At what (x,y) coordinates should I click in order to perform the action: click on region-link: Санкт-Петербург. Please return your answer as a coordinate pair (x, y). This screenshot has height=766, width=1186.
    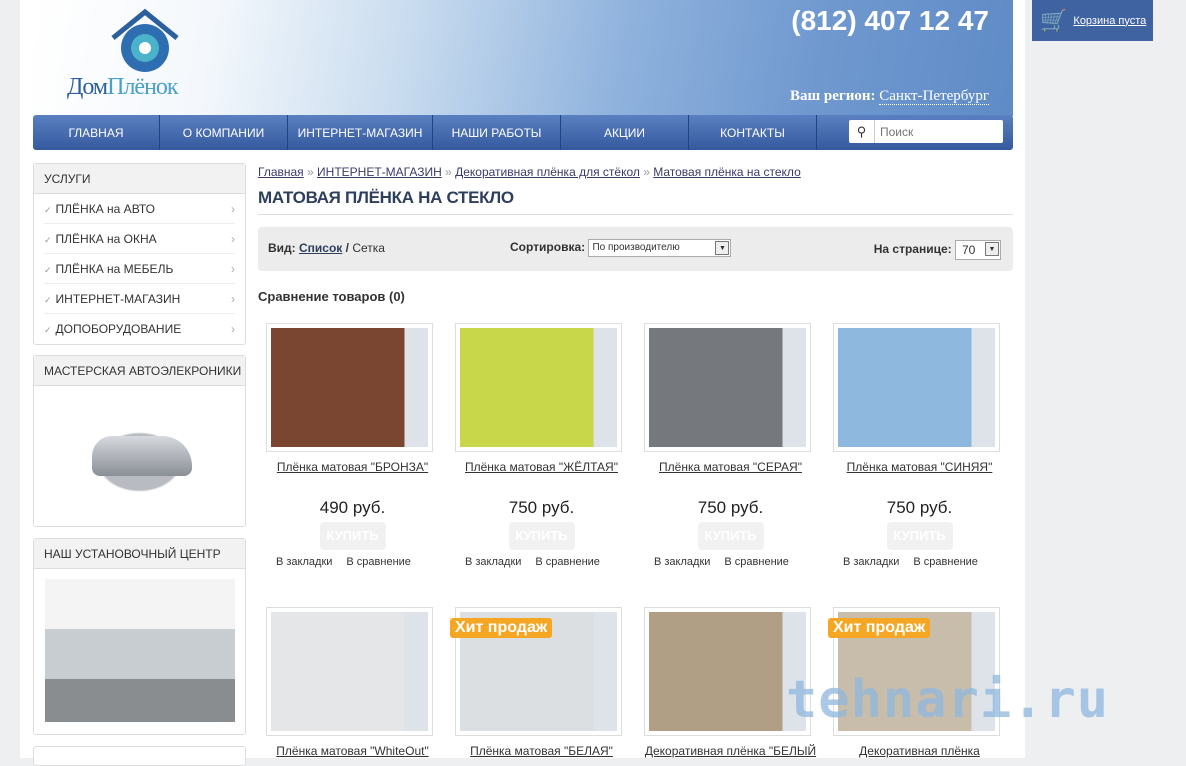
    Looking at the image, I should click on (934, 96).